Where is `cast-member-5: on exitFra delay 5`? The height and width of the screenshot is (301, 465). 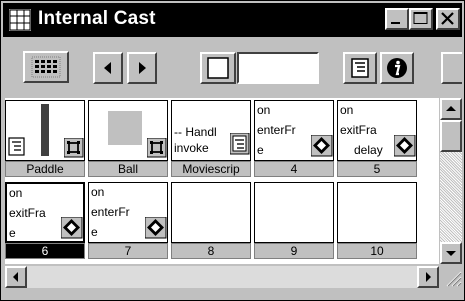
cast-member-5: on exitFra delay 5 is located at coordinates (377, 139).